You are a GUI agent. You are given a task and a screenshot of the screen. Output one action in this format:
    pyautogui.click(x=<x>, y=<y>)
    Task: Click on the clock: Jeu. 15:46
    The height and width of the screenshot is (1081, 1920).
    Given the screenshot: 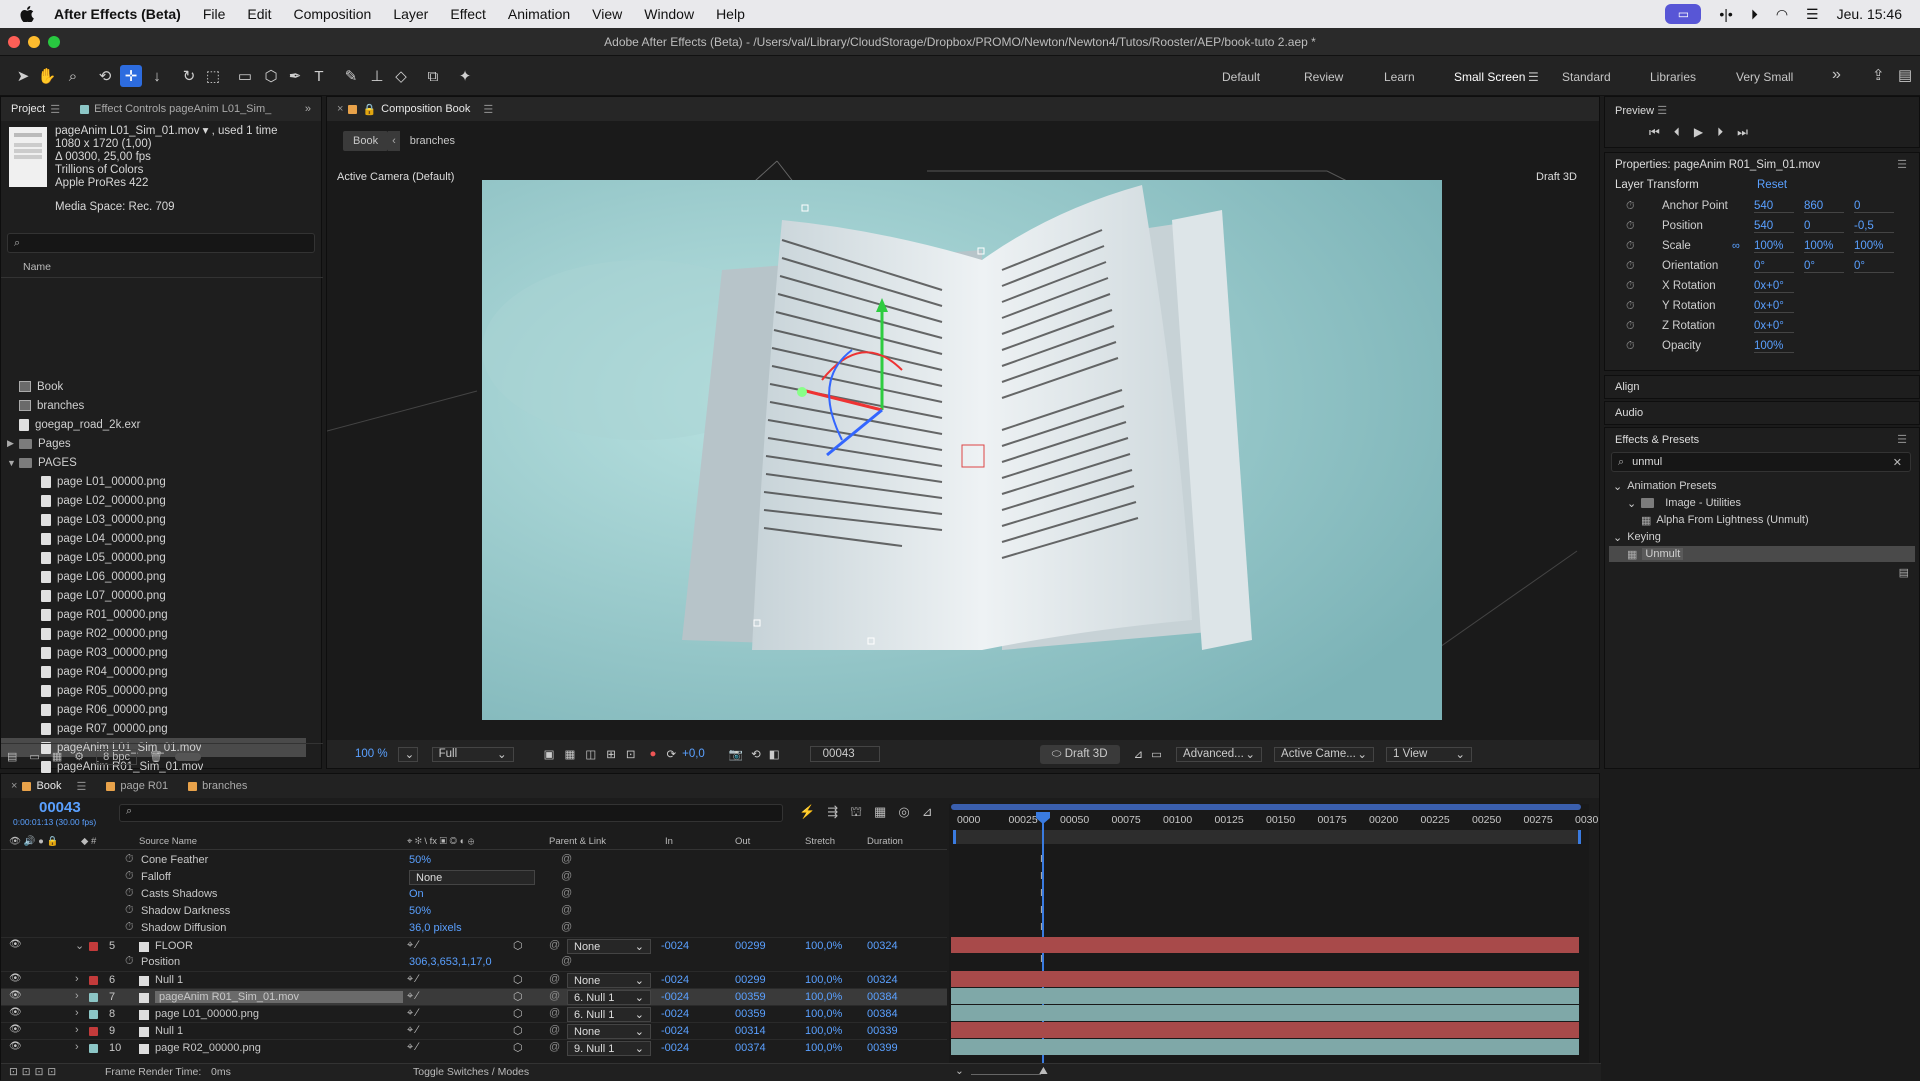 What is the action you would take?
    pyautogui.click(x=1869, y=14)
    